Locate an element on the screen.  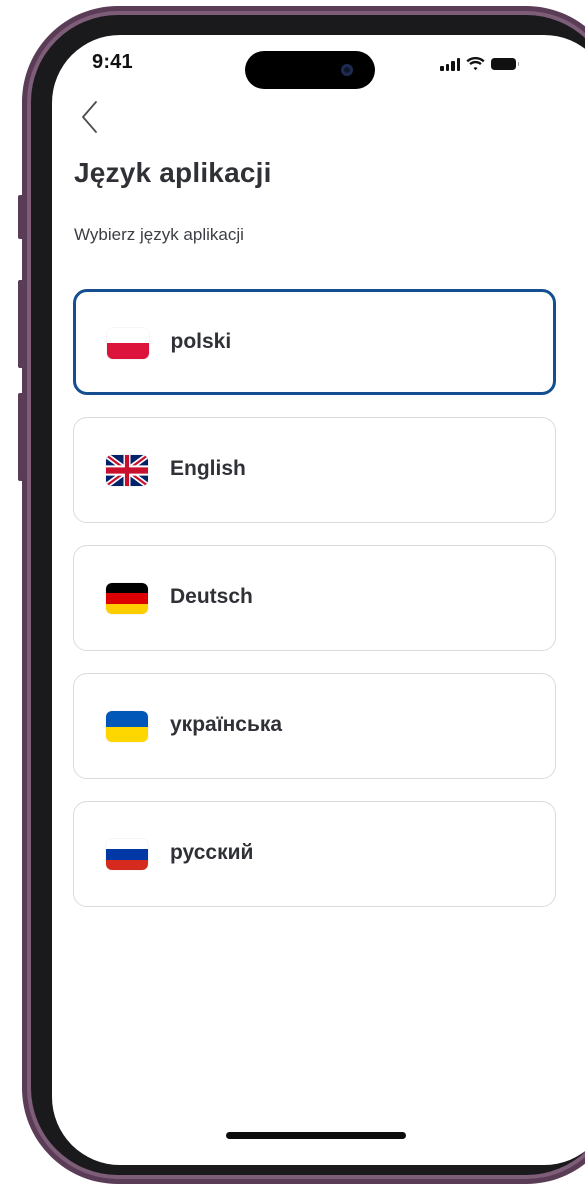
flag-russia-icon is located at coordinates (127, 854).